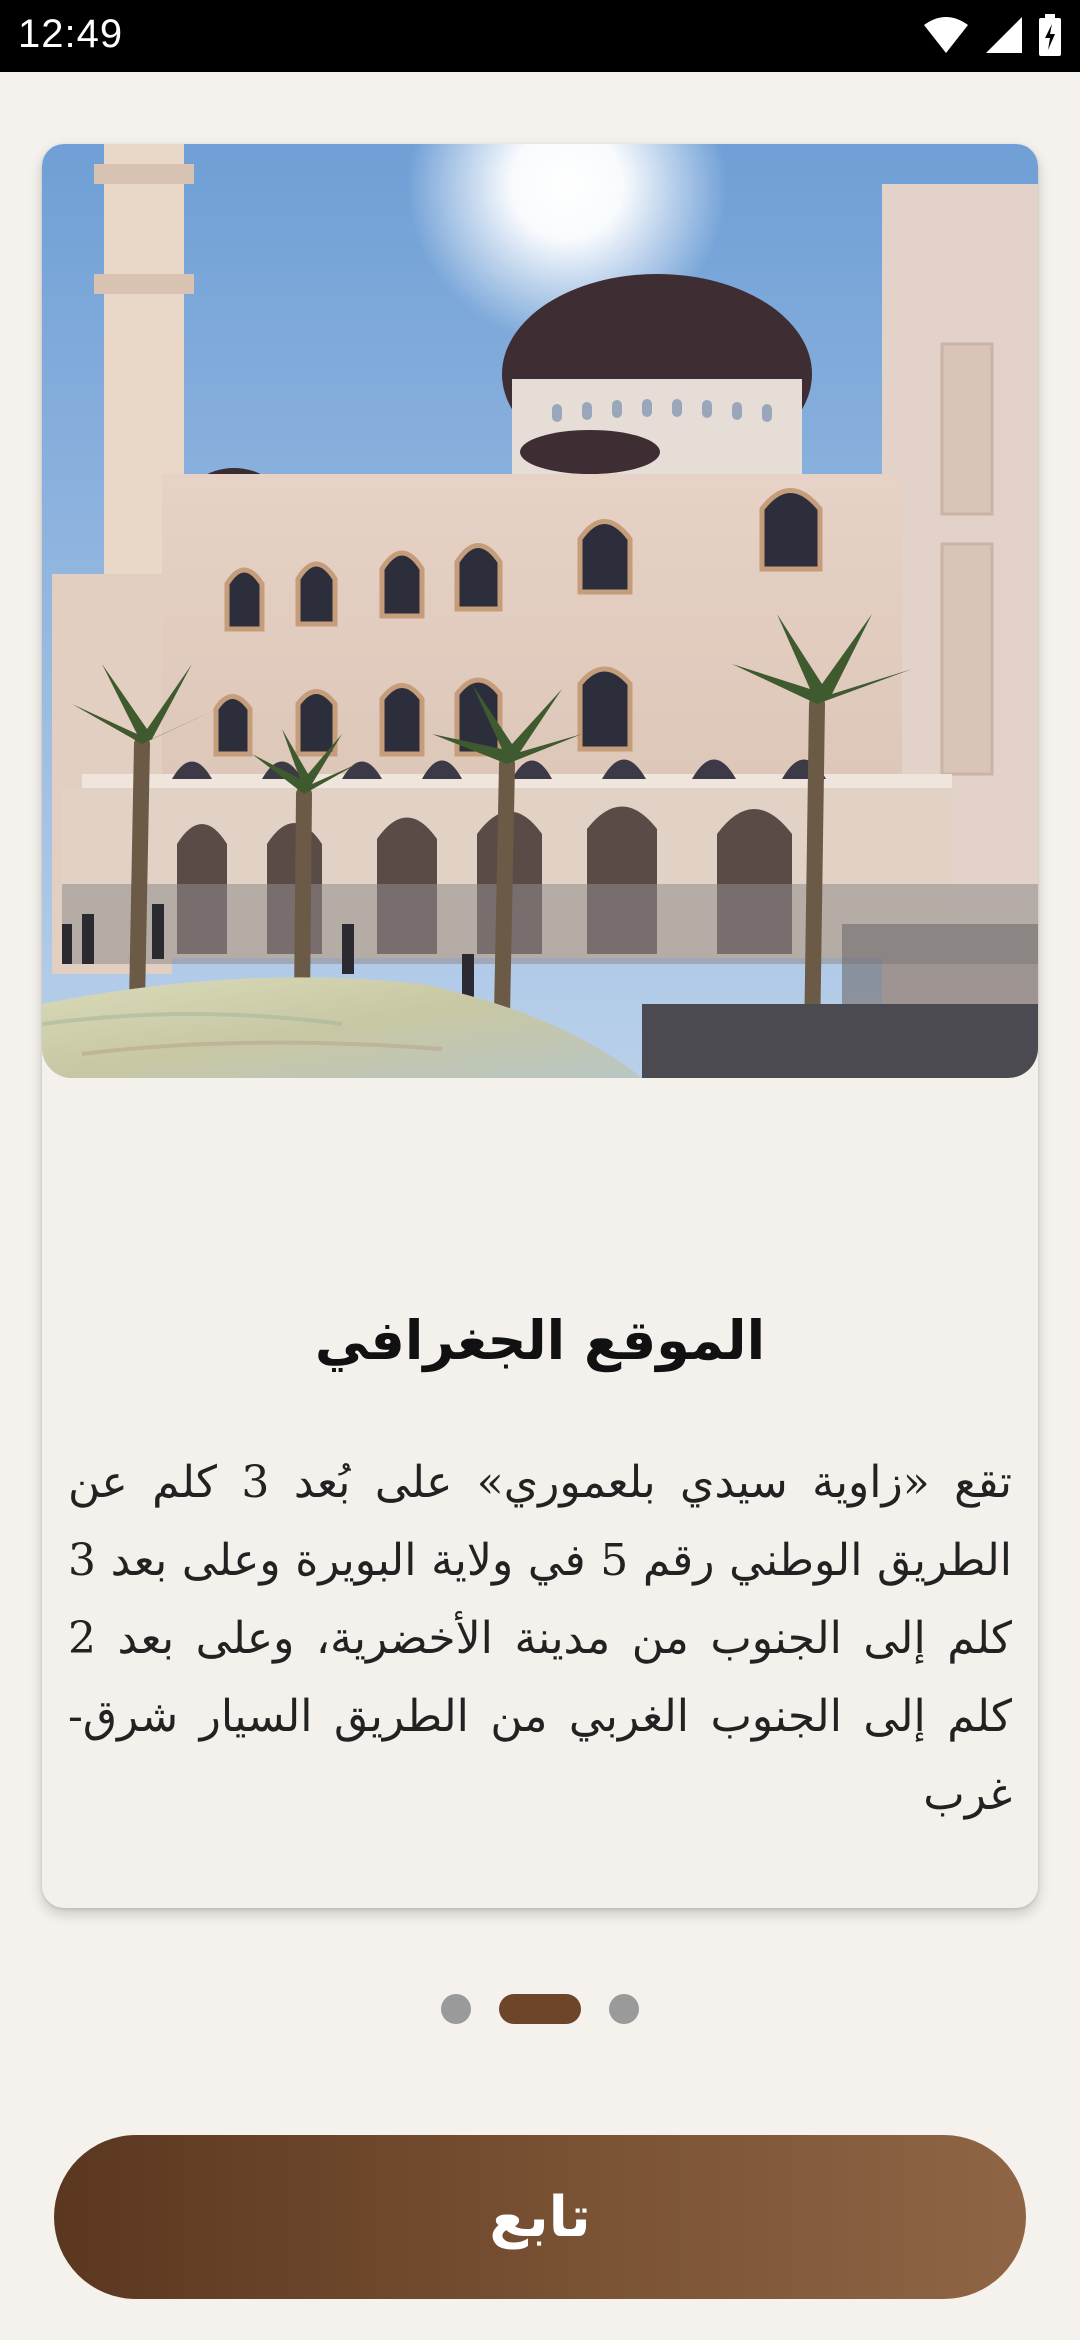 This screenshot has width=1080, height=2340. Describe the element at coordinates (71, 34) in the screenshot. I see `status-time: 12:49` at that location.